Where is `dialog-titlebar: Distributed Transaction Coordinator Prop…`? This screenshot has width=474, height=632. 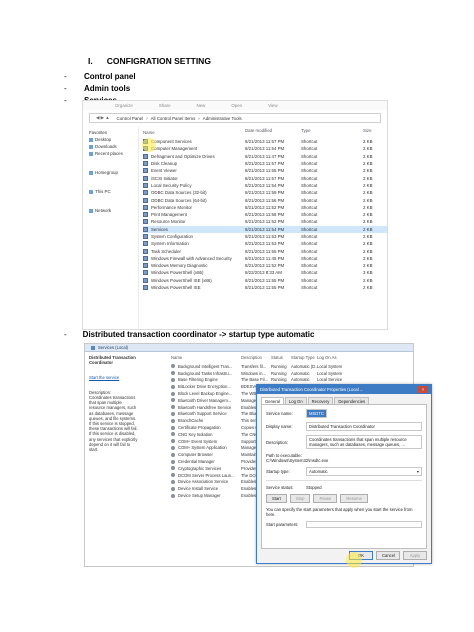
dialog-titlebar: Distributed Transaction Coordinator Prop… is located at coordinates (344, 389).